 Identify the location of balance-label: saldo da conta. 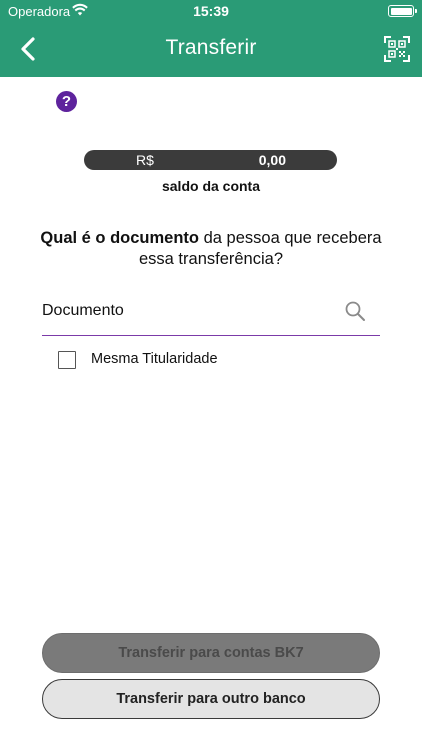
(211, 186).